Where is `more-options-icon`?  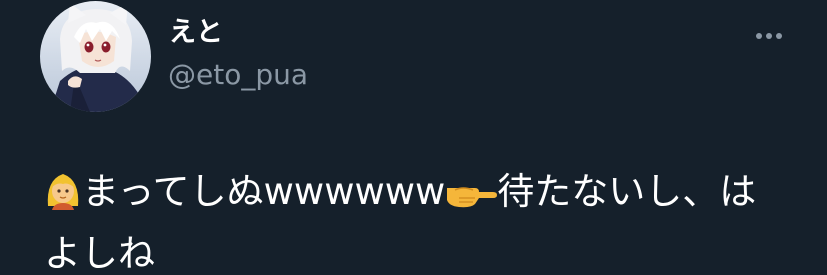
more-options-icon is located at coordinates (769, 36).